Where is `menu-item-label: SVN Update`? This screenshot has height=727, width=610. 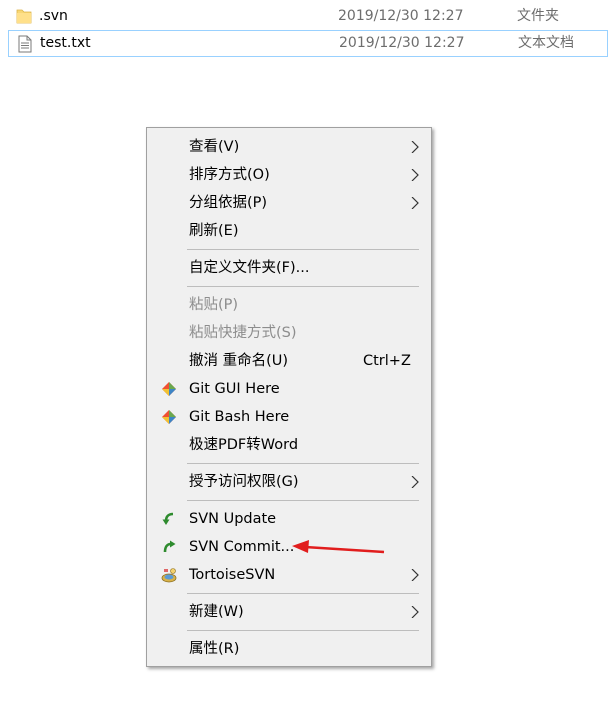
menu-item-label: SVN Update is located at coordinates (233, 519).